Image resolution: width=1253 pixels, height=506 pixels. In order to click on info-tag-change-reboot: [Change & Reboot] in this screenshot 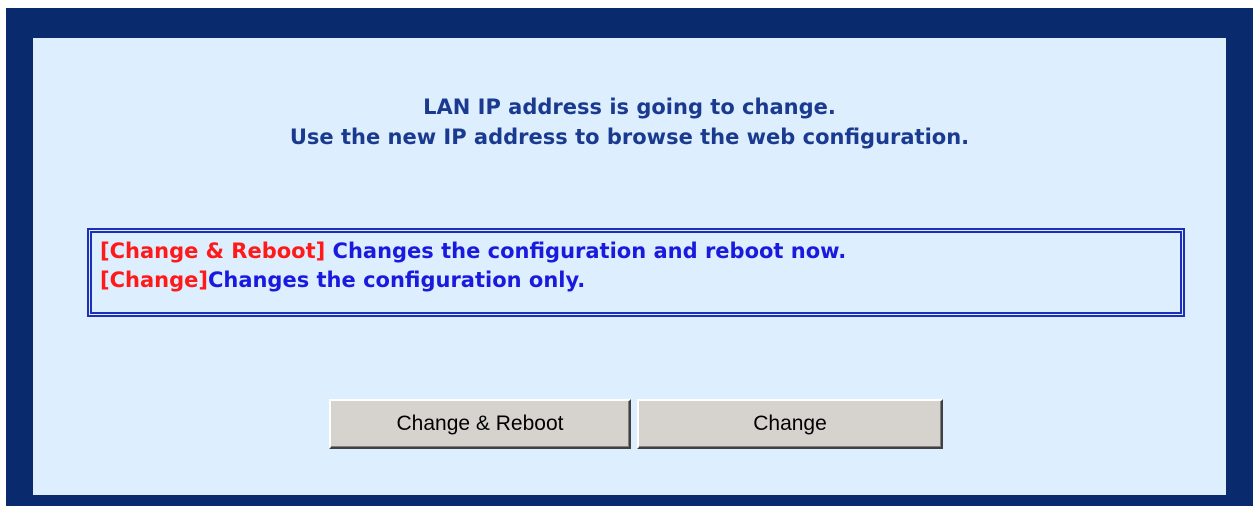, I will do `click(213, 251)`.